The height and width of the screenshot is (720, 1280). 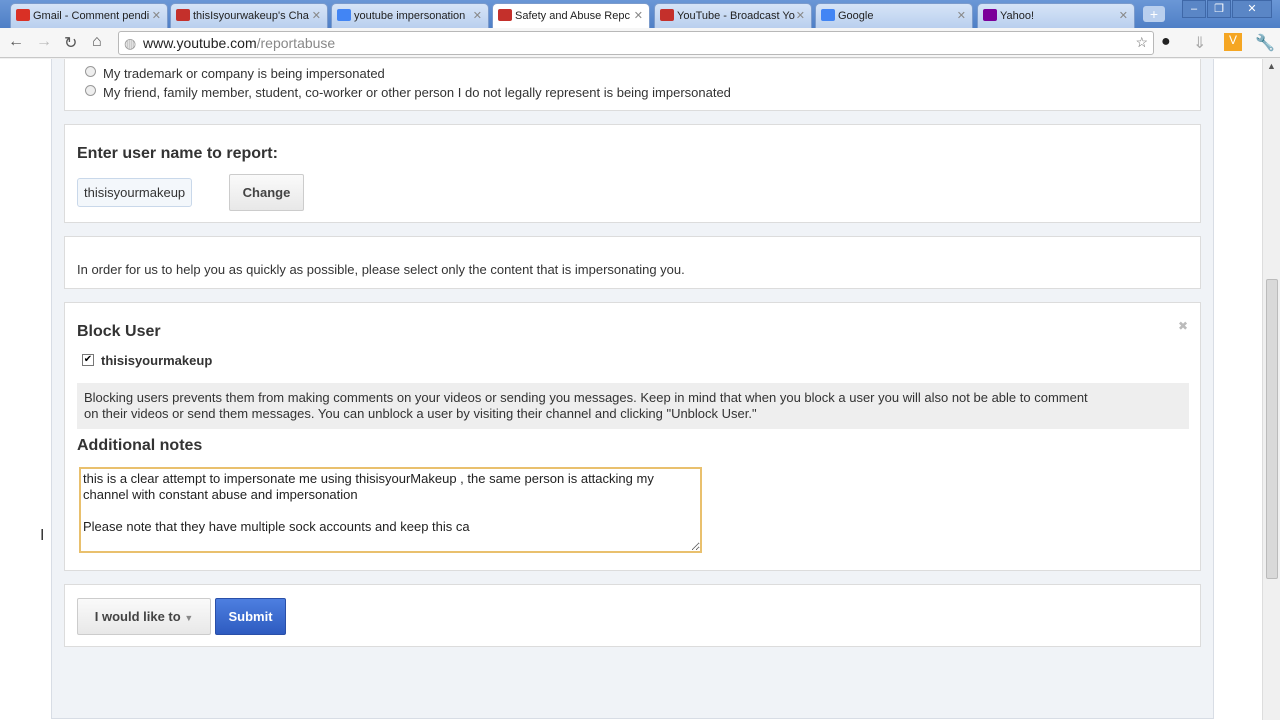 I want to click on download-extension-icon: ⇓, so click(x=1199, y=43).